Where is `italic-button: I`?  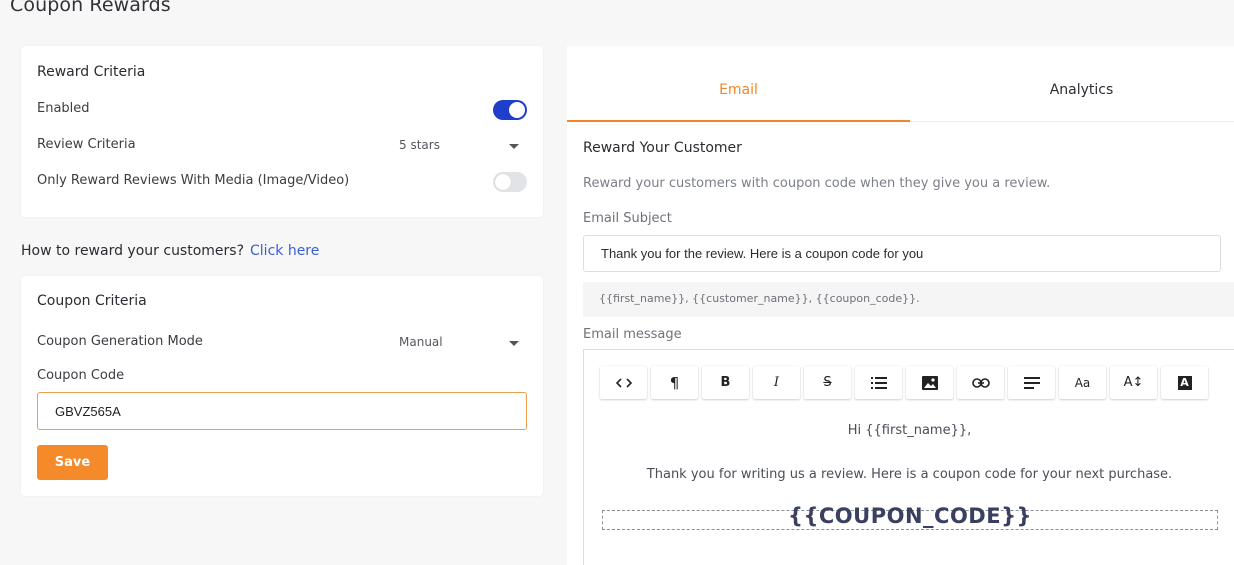 italic-button: I is located at coordinates (776, 382).